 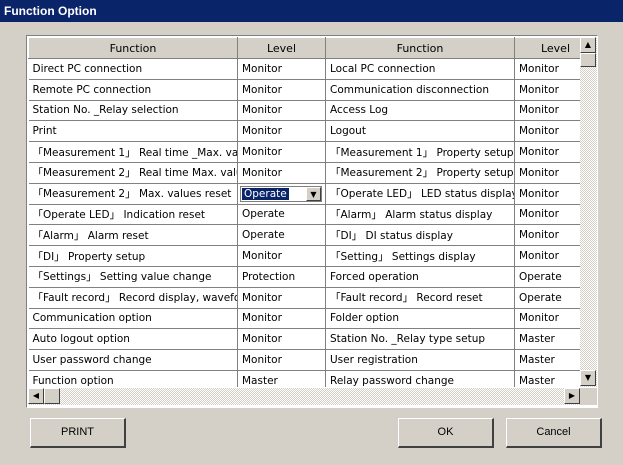 I want to click on function-cell: Local PC connection, so click(x=420, y=69).